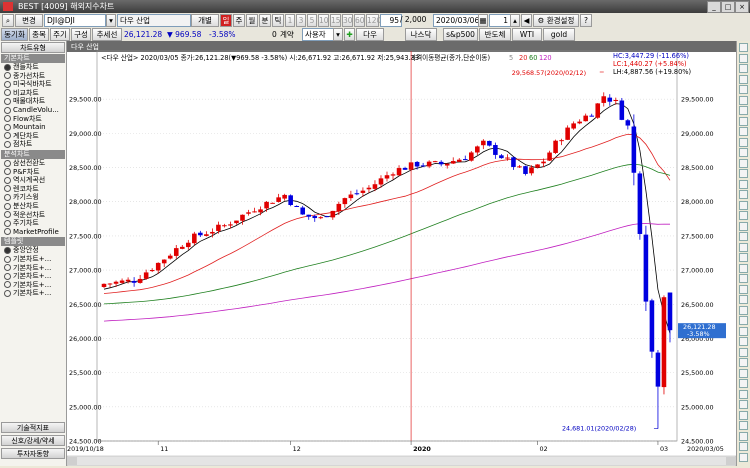 The image size is (750, 468). Describe the element at coordinates (265, 20) in the screenshot. I see `period-minute: 분` at that location.